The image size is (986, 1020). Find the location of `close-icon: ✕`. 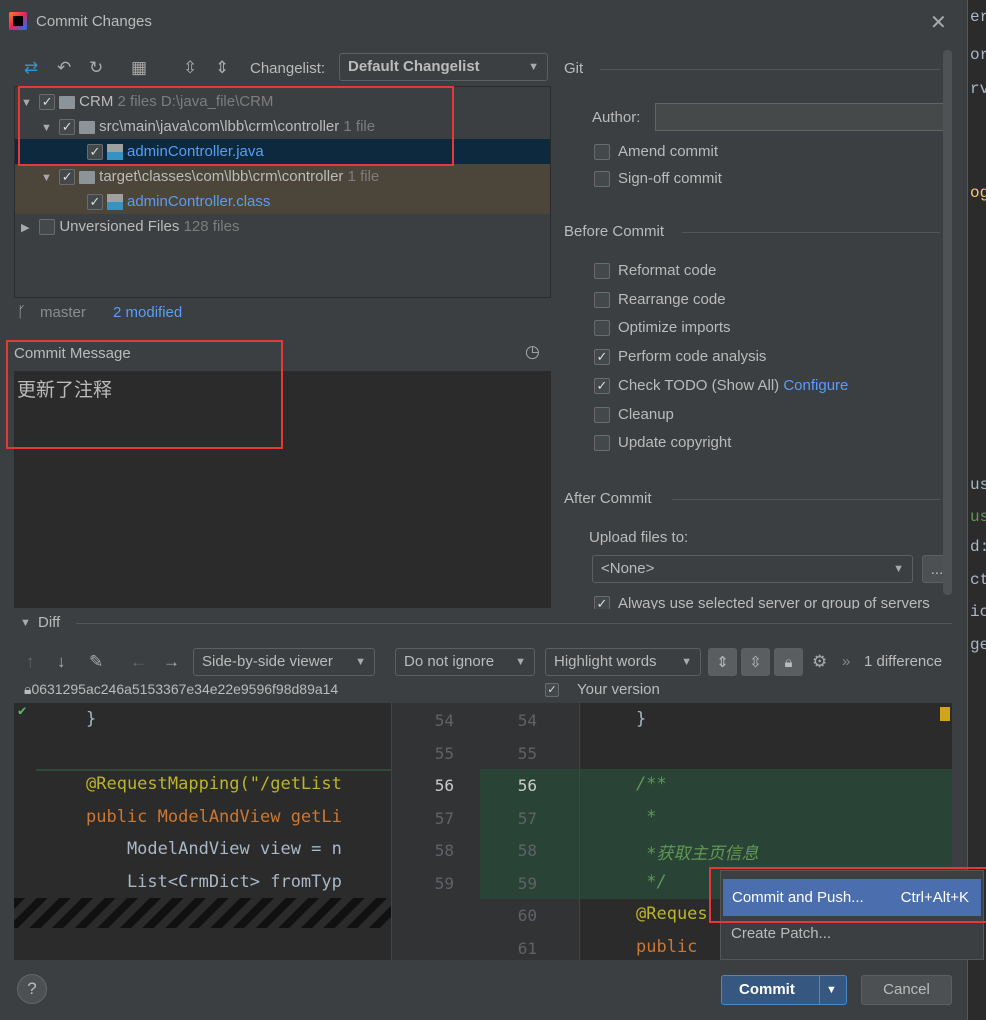

close-icon: ✕ is located at coordinates (938, 22).